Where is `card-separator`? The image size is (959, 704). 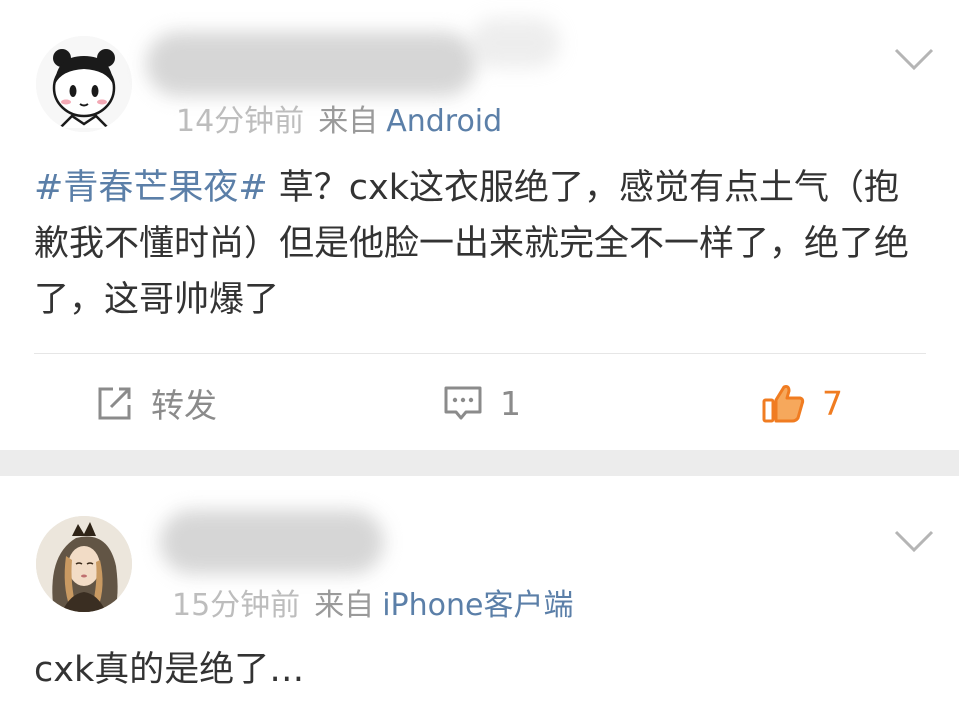 card-separator is located at coordinates (479, 463).